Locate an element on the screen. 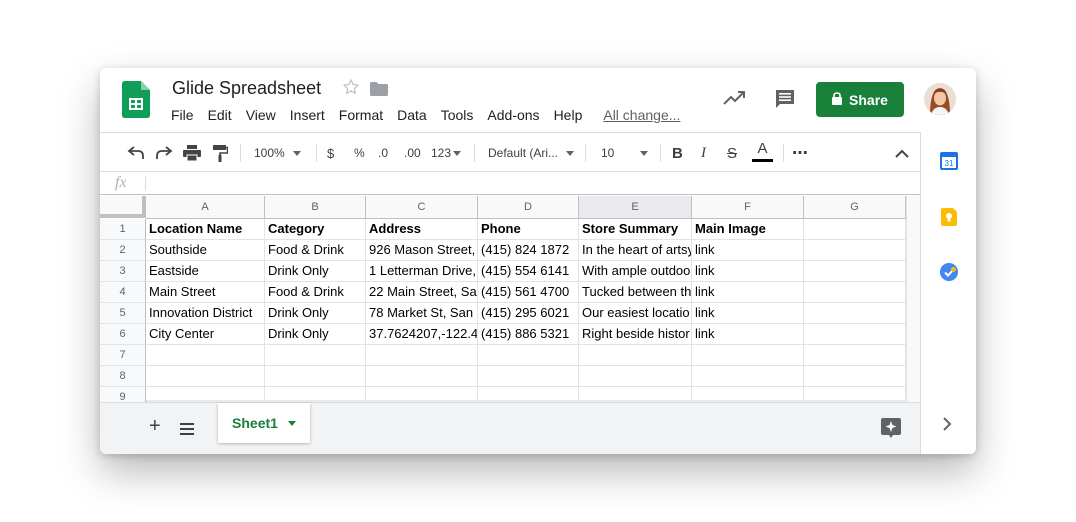 The image size is (1076, 522). row-header: 1 is located at coordinates (123, 229).